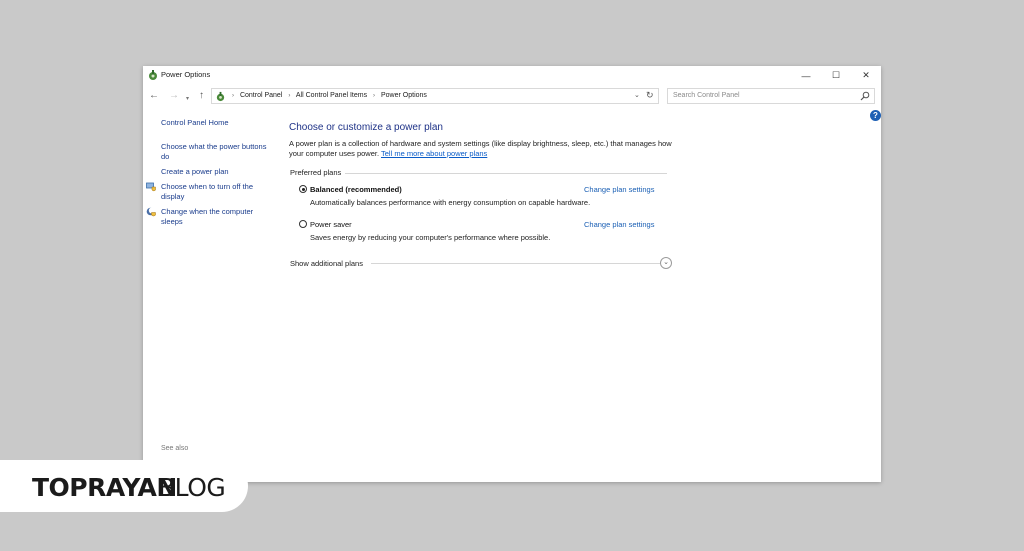  Describe the element at coordinates (650, 95) in the screenshot. I see `refresh-button: ↻` at that location.